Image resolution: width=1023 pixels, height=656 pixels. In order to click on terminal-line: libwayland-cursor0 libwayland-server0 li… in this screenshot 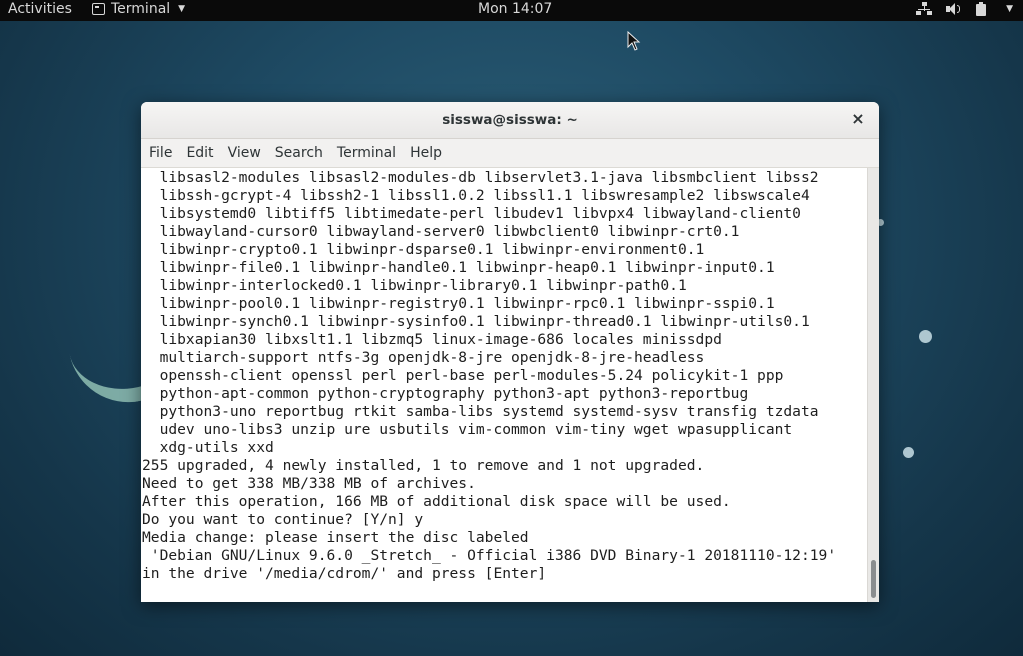, I will do `click(441, 231)`.